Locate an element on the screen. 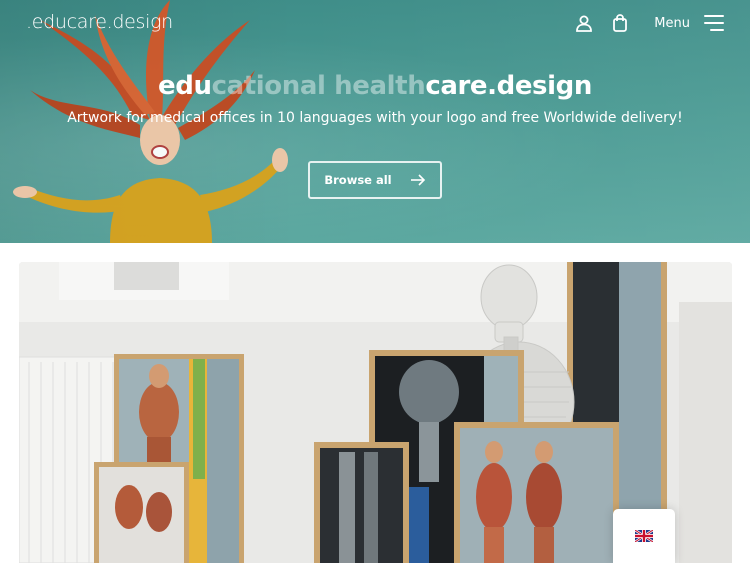 This screenshot has width=750, height=563. hamburger-icon is located at coordinates (714, 23).